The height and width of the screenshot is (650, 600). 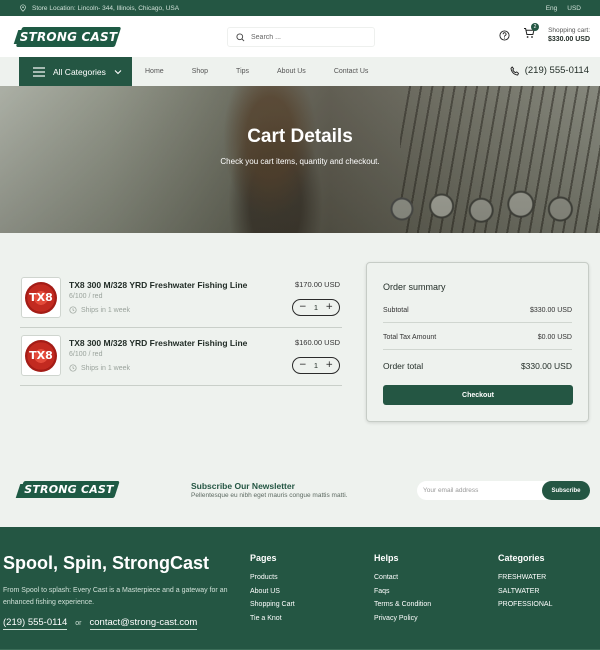 What do you see at coordinates (481, 490) in the screenshot?
I see `newsletter-email-input` at bounding box center [481, 490].